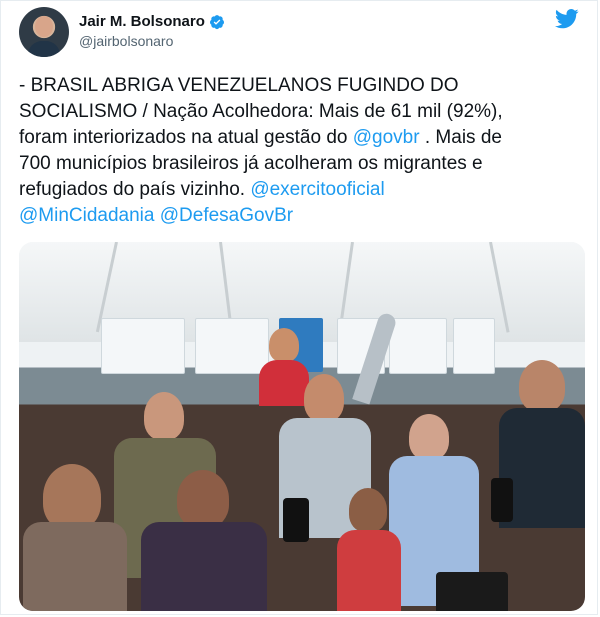 This screenshot has width=600, height=617. I want to click on tweet-line: - BRASIL ABRIGA VENEZUELANOS FUGINDO DO, so click(299, 86).